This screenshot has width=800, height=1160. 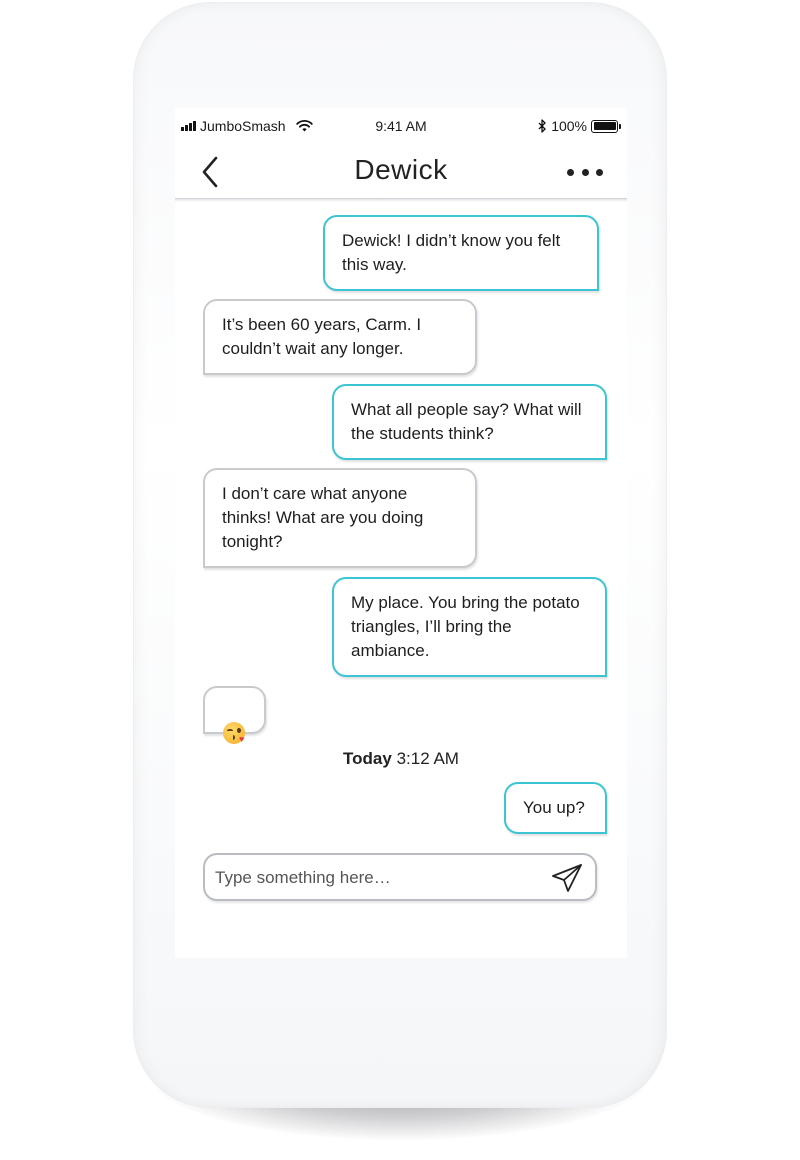 I want to click on status-right: 100%, so click(x=579, y=126).